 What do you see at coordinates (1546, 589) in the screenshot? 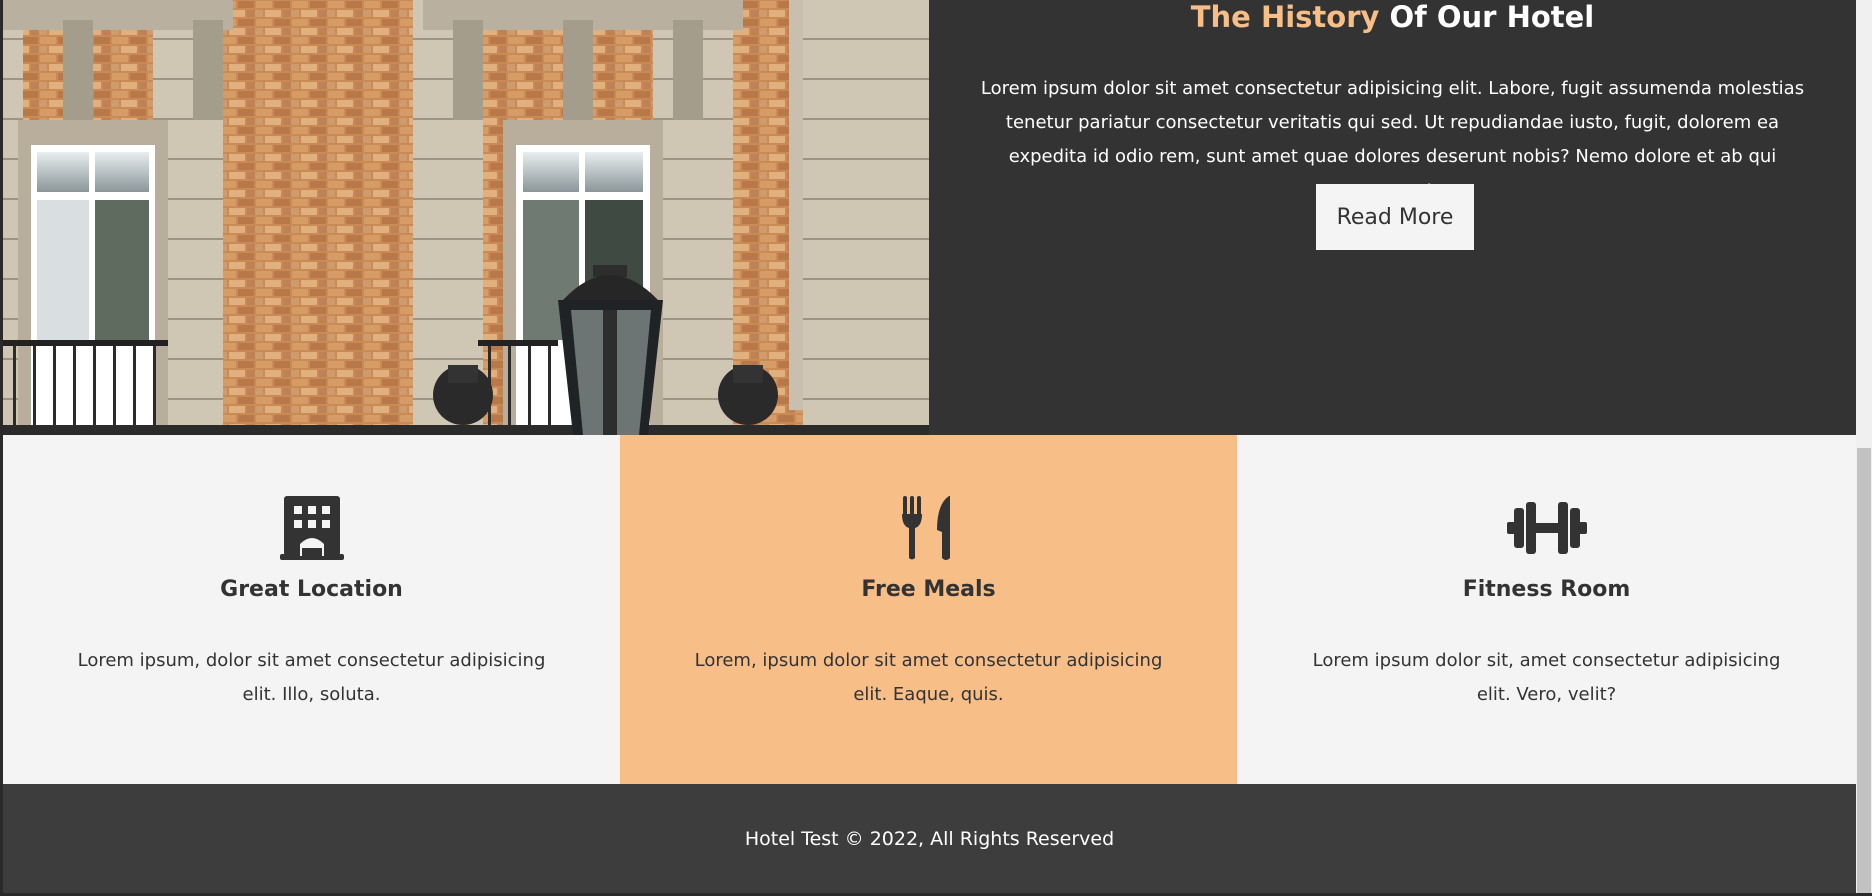
I see `feature-title: Fitness Room` at bounding box center [1546, 589].